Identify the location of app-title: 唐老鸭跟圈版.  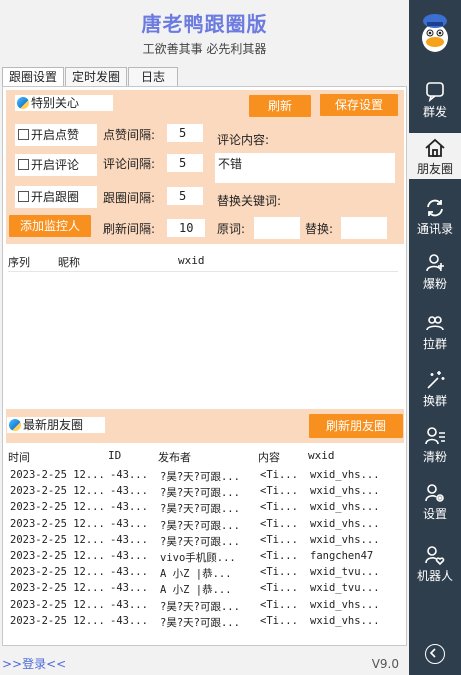
(204, 24).